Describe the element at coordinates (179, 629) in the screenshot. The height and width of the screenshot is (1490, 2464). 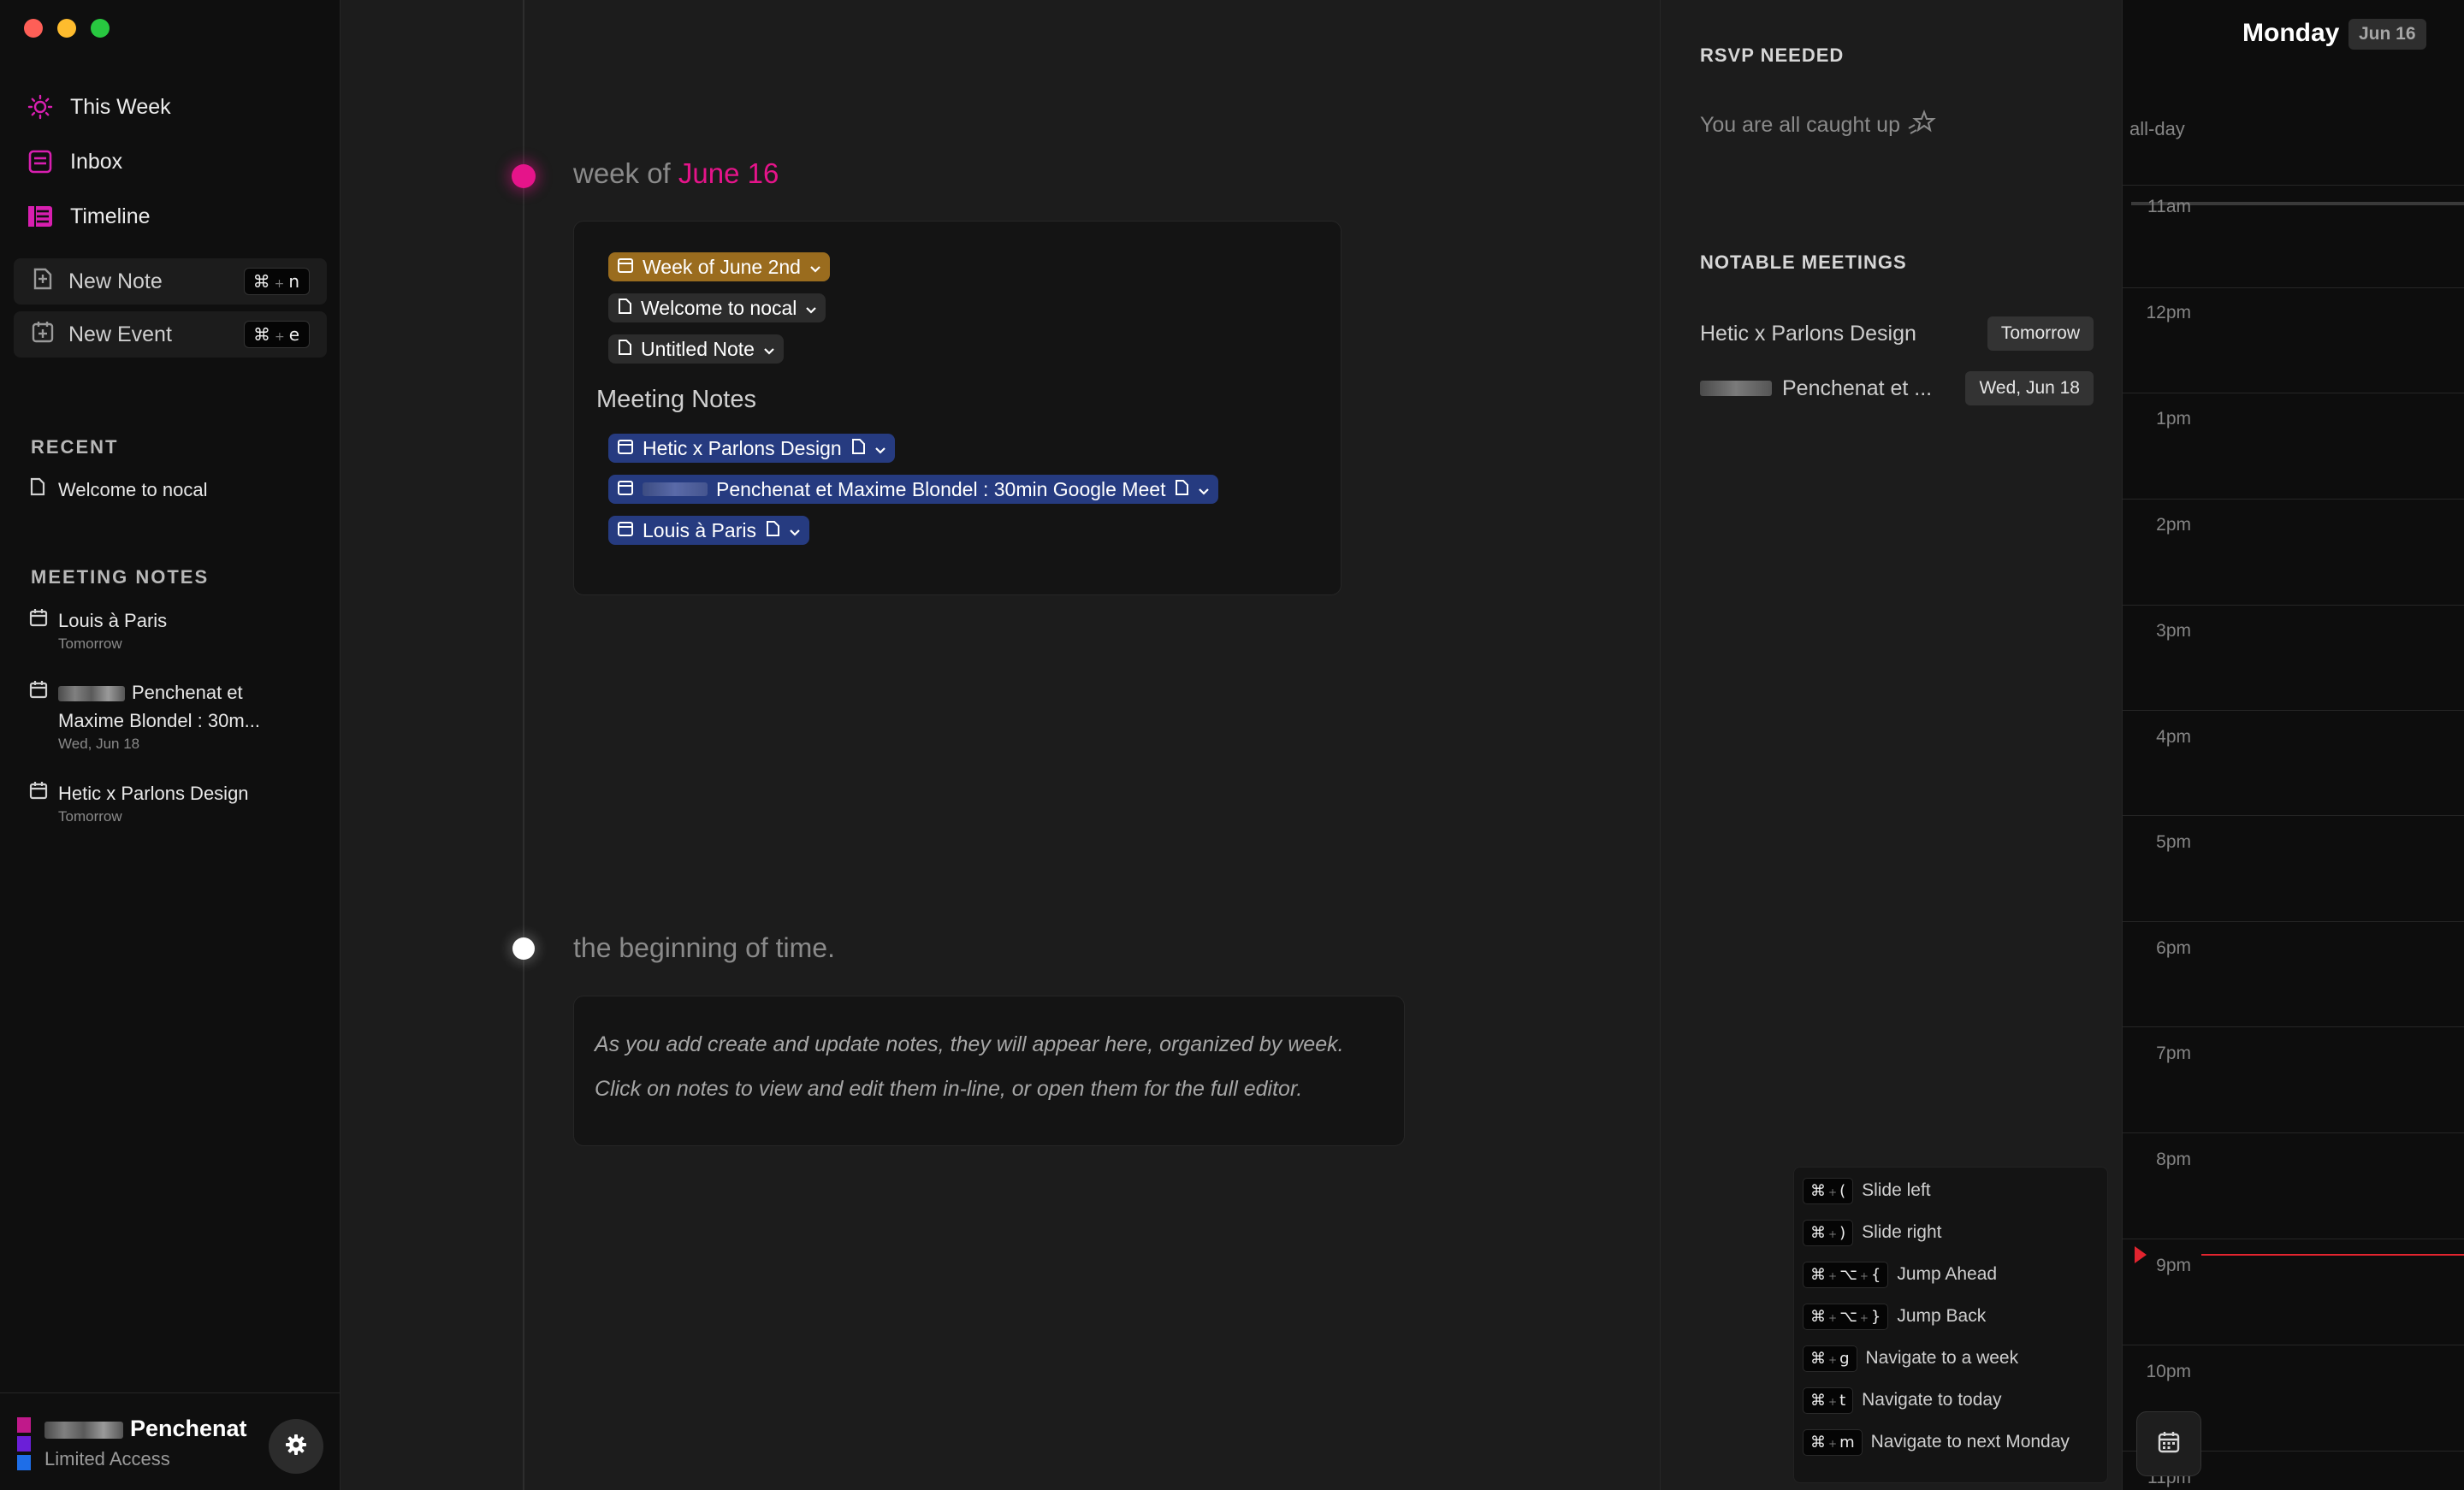
I see `meeting-note-item: Louis à Paris Tomorrow` at that location.